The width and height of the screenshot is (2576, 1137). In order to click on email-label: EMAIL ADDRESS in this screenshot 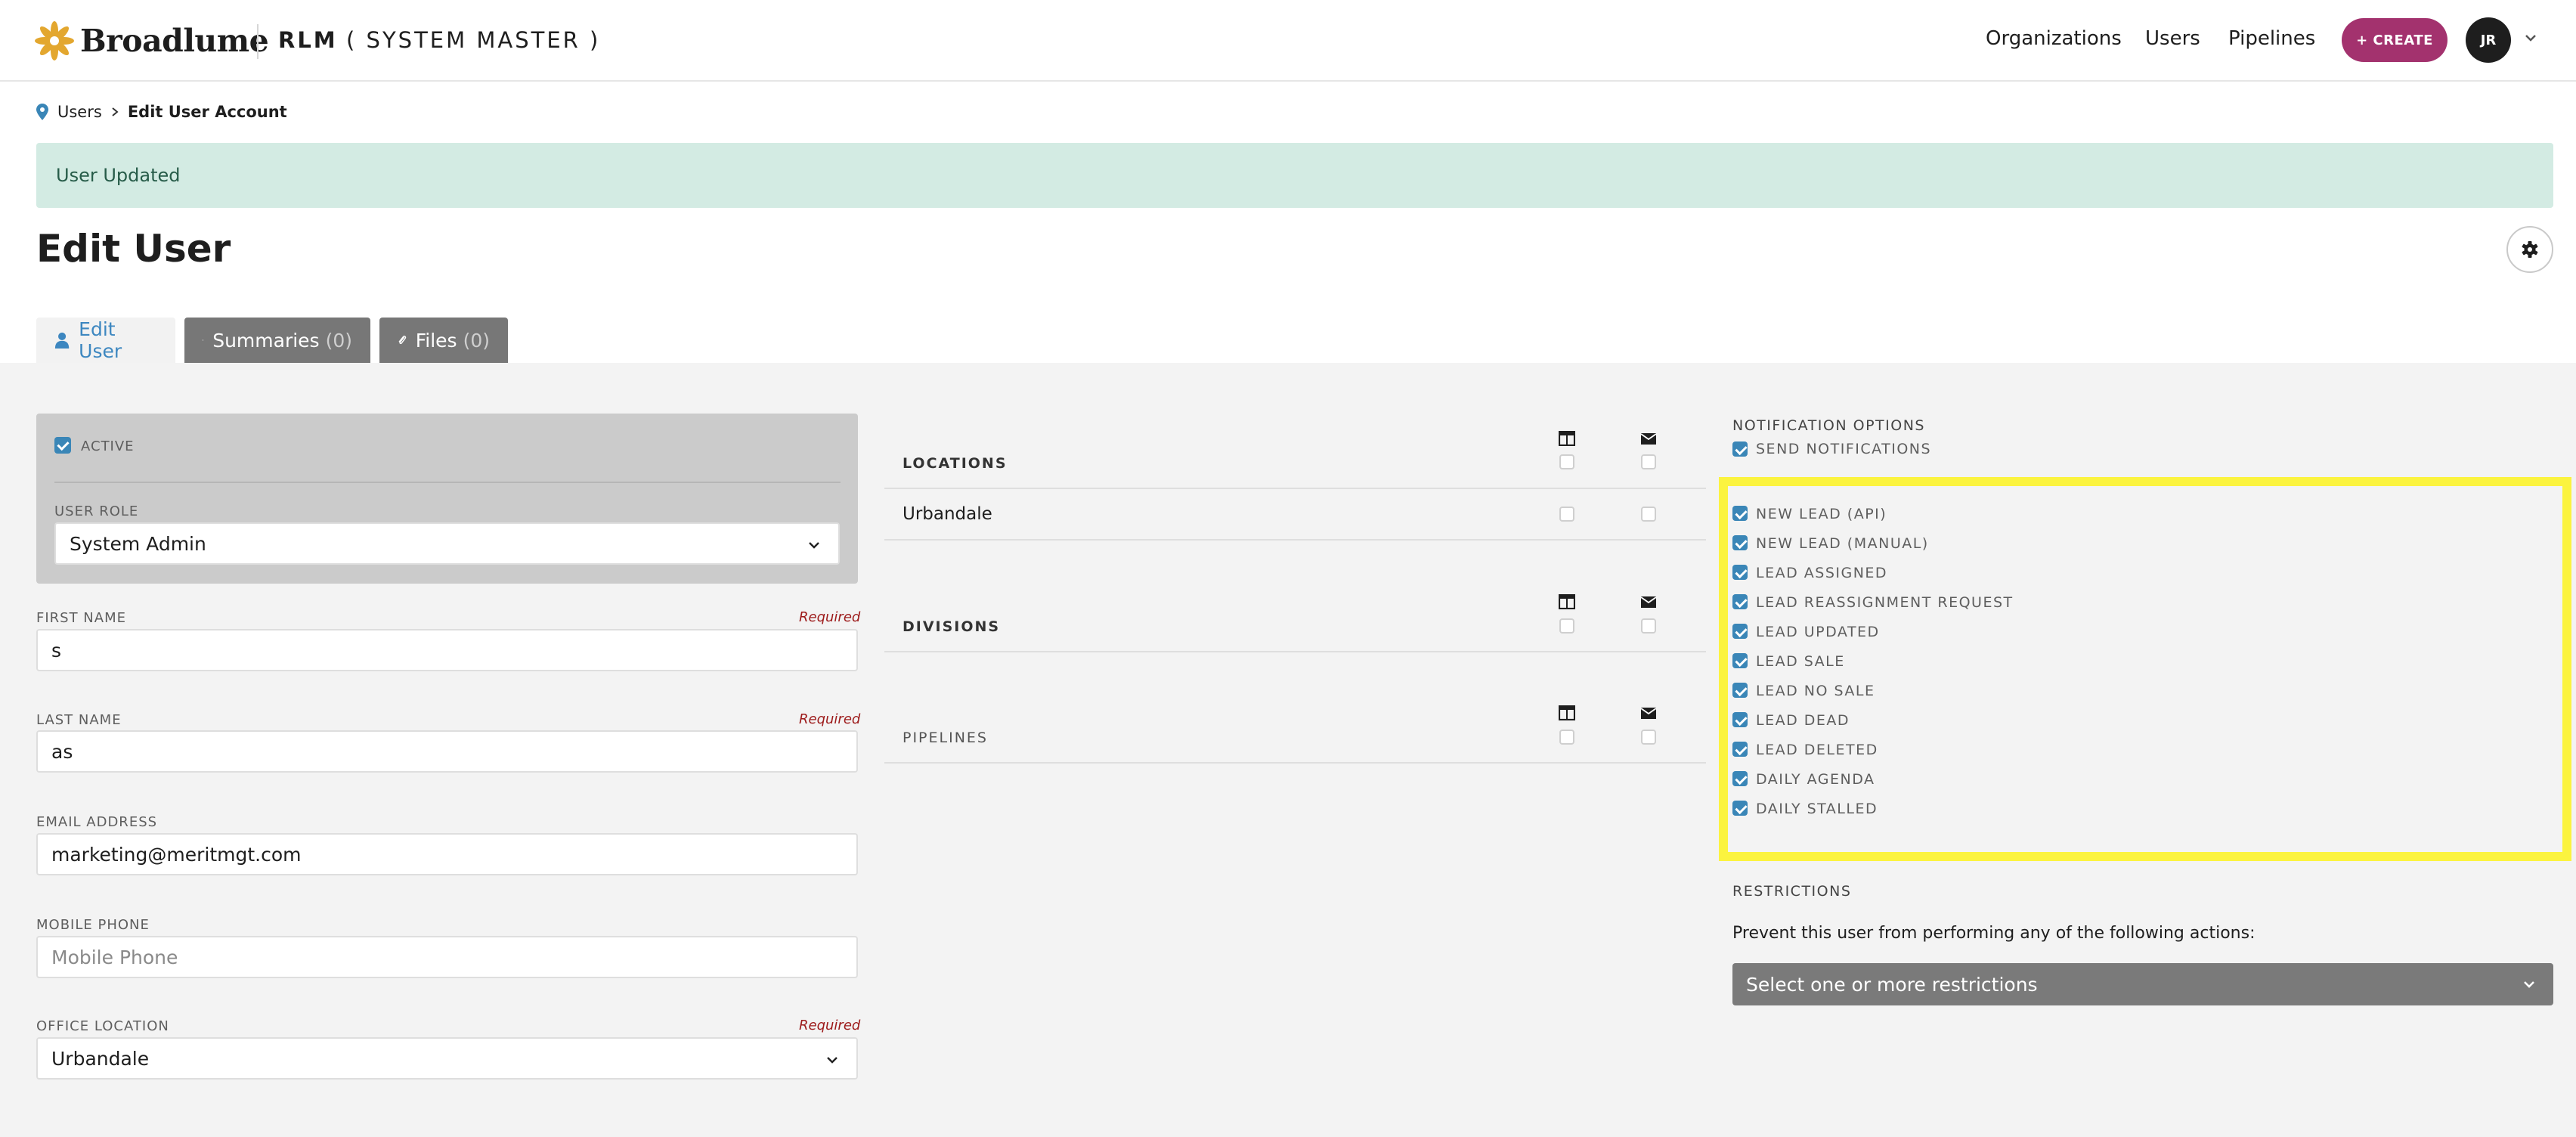, I will do `click(97, 822)`.